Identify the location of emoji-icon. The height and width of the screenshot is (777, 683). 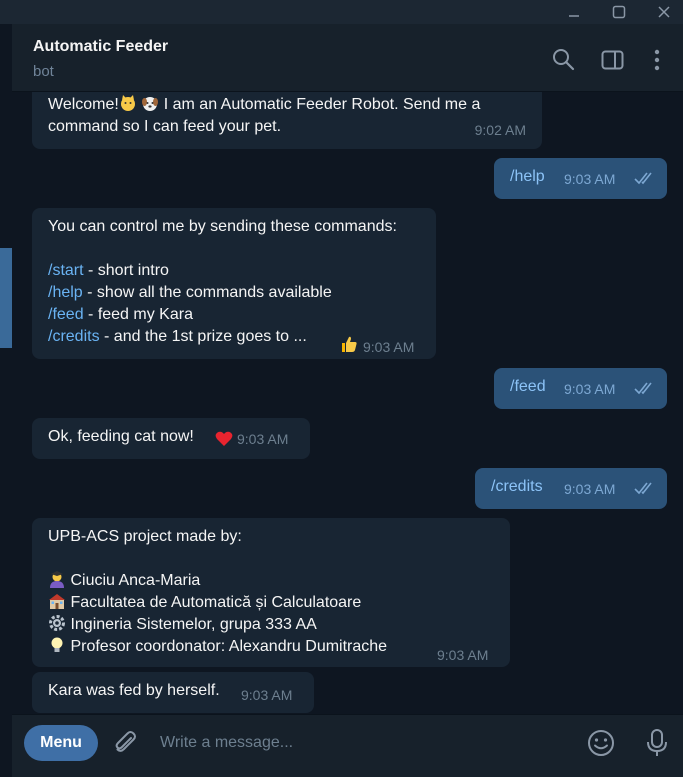
(601, 743).